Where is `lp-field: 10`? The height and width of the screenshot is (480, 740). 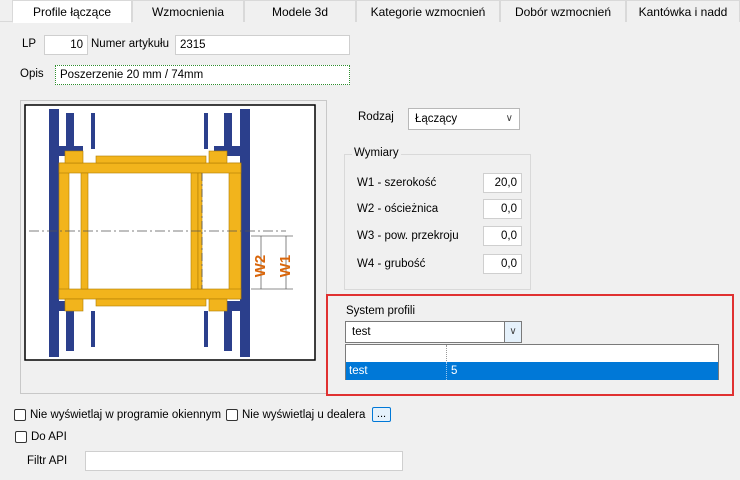 lp-field: 10 is located at coordinates (66, 45).